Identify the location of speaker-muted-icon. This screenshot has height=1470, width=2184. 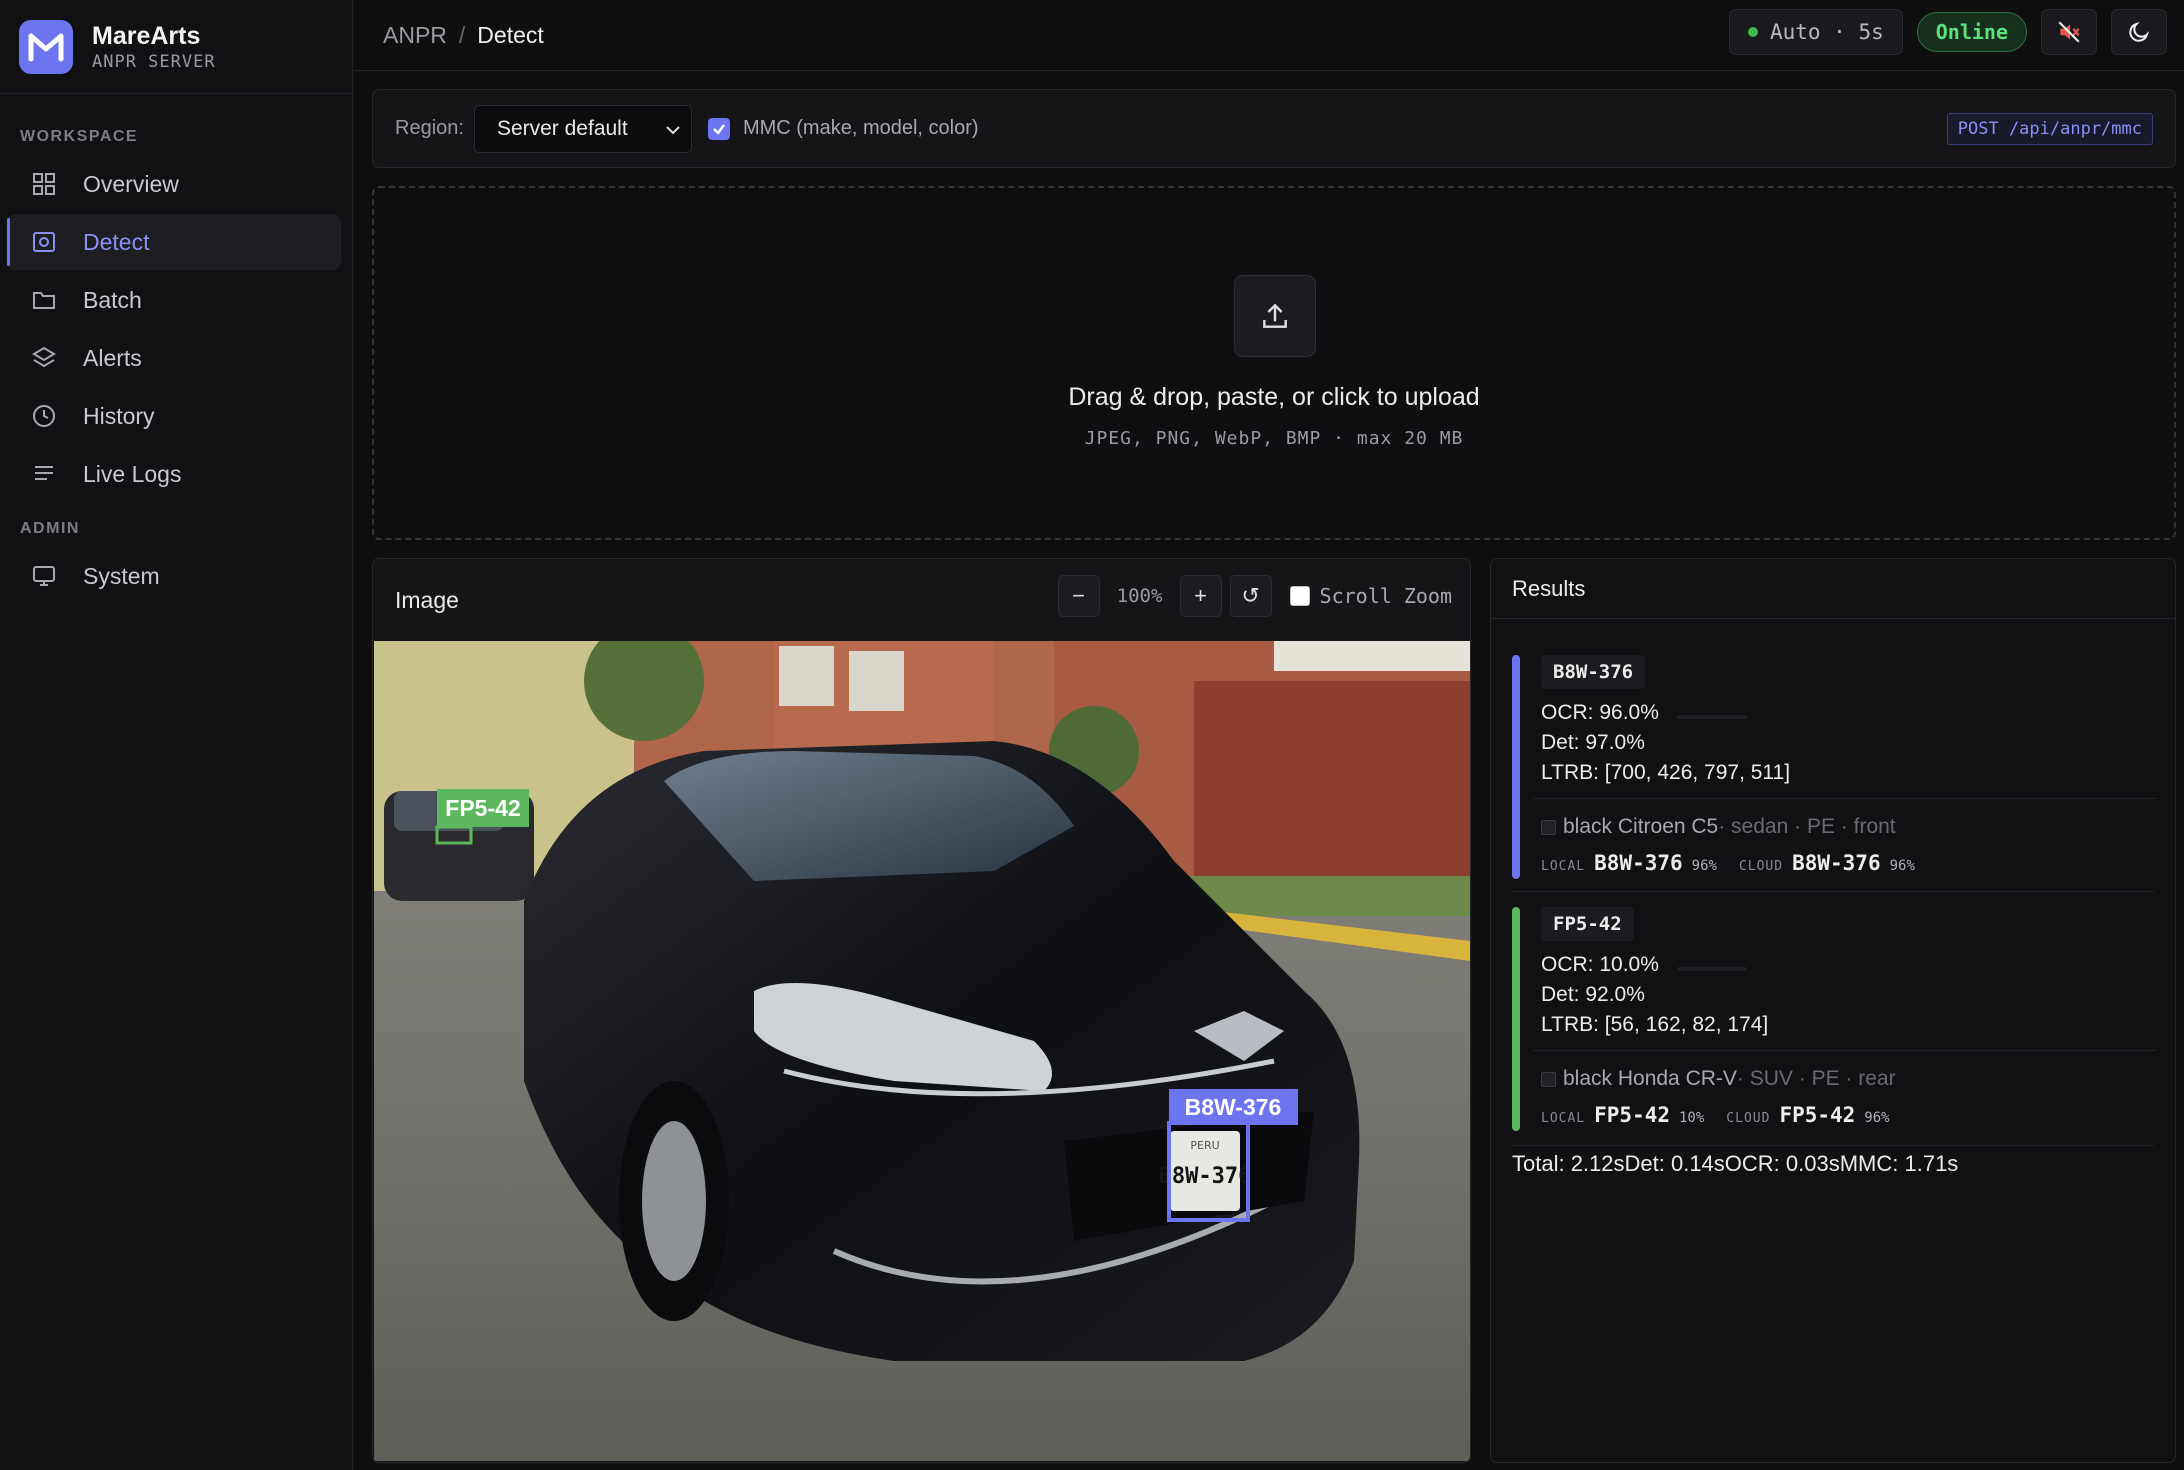
(2069, 32).